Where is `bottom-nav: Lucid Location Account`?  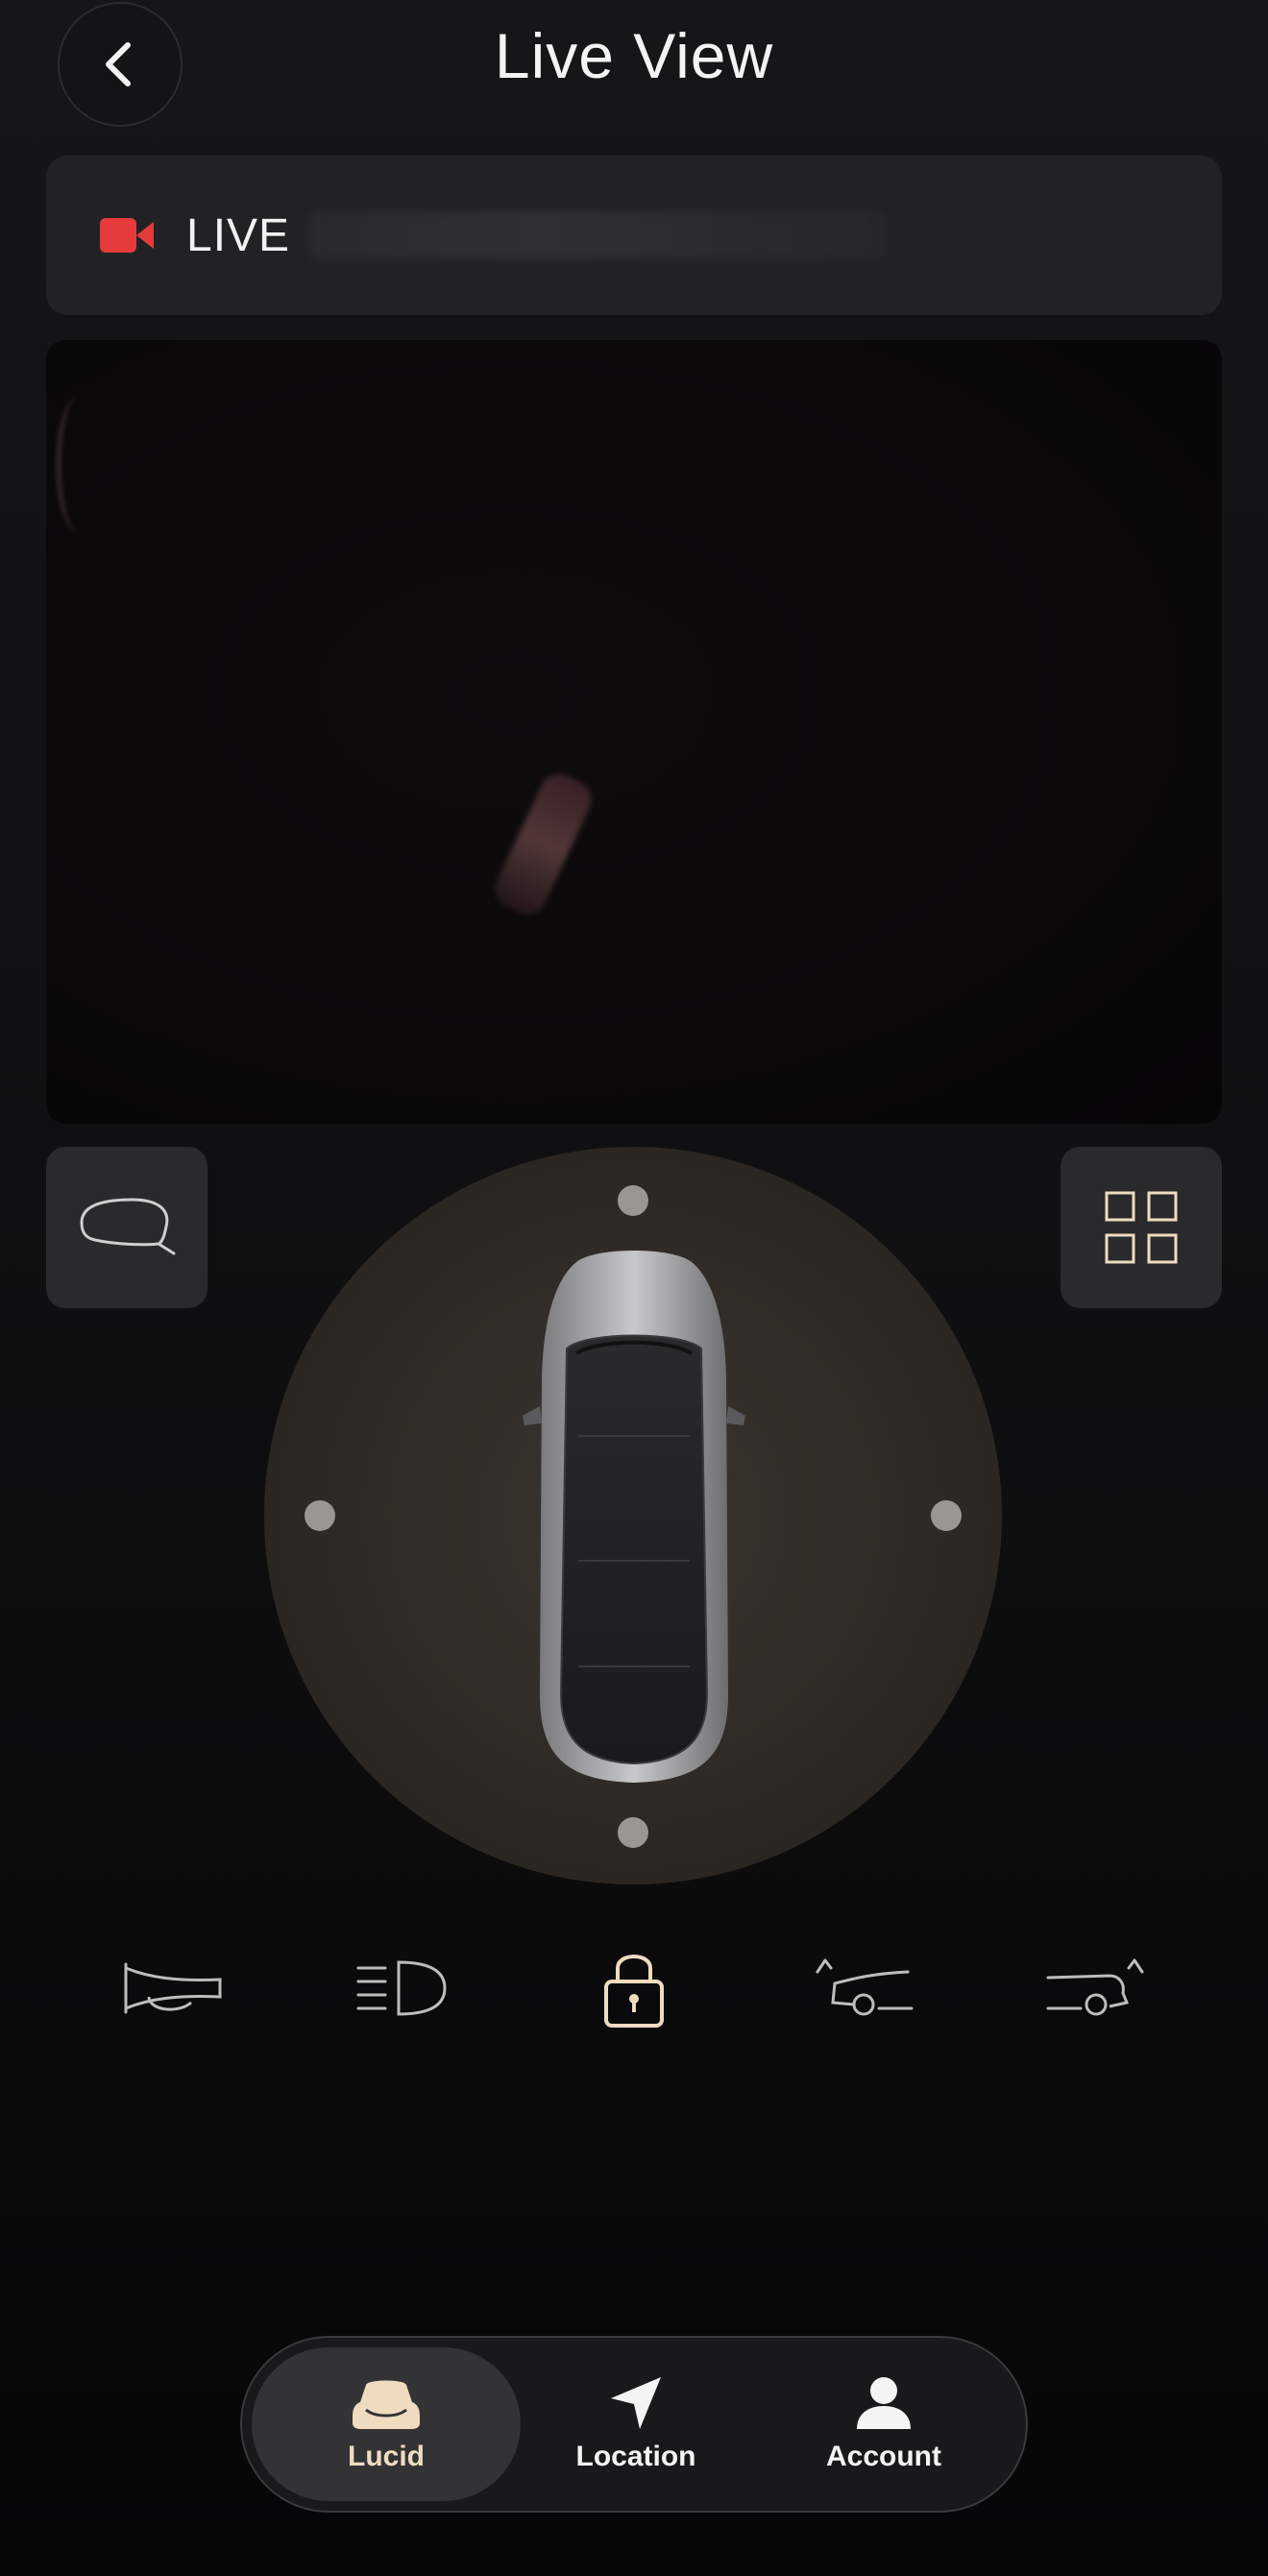
bottom-nav: Lucid Location Account is located at coordinates (634, 2424).